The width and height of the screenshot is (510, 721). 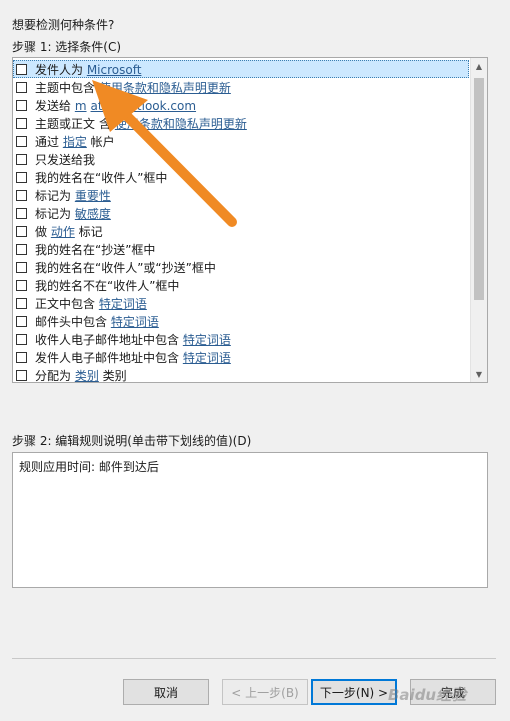 What do you see at coordinates (166, 692) in the screenshot?
I see `cancel-button: 取消` at bounding box center [166, 692].